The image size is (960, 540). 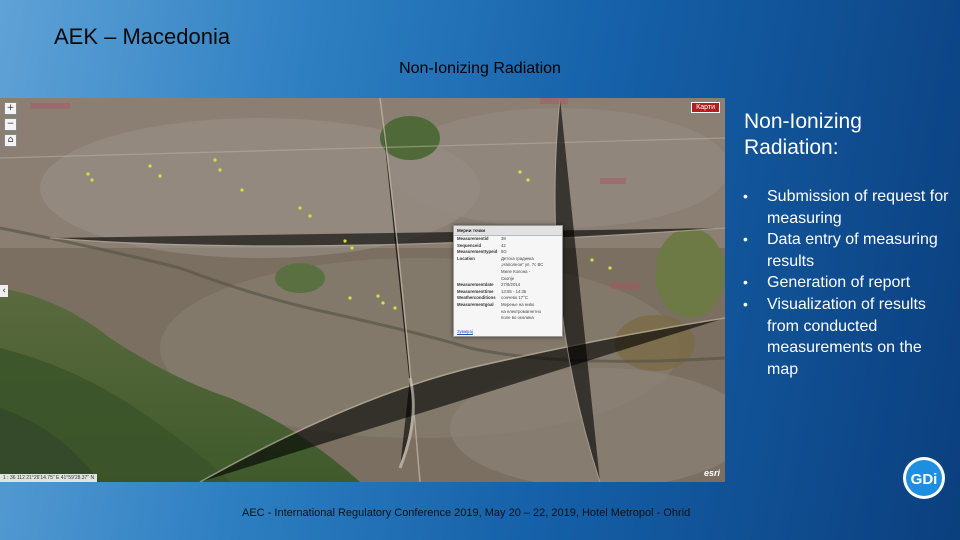 What do you see at coordinates (466, 258) in the screenshot?
I see `popup-field-label: Location` at bounding box center [466, 258].